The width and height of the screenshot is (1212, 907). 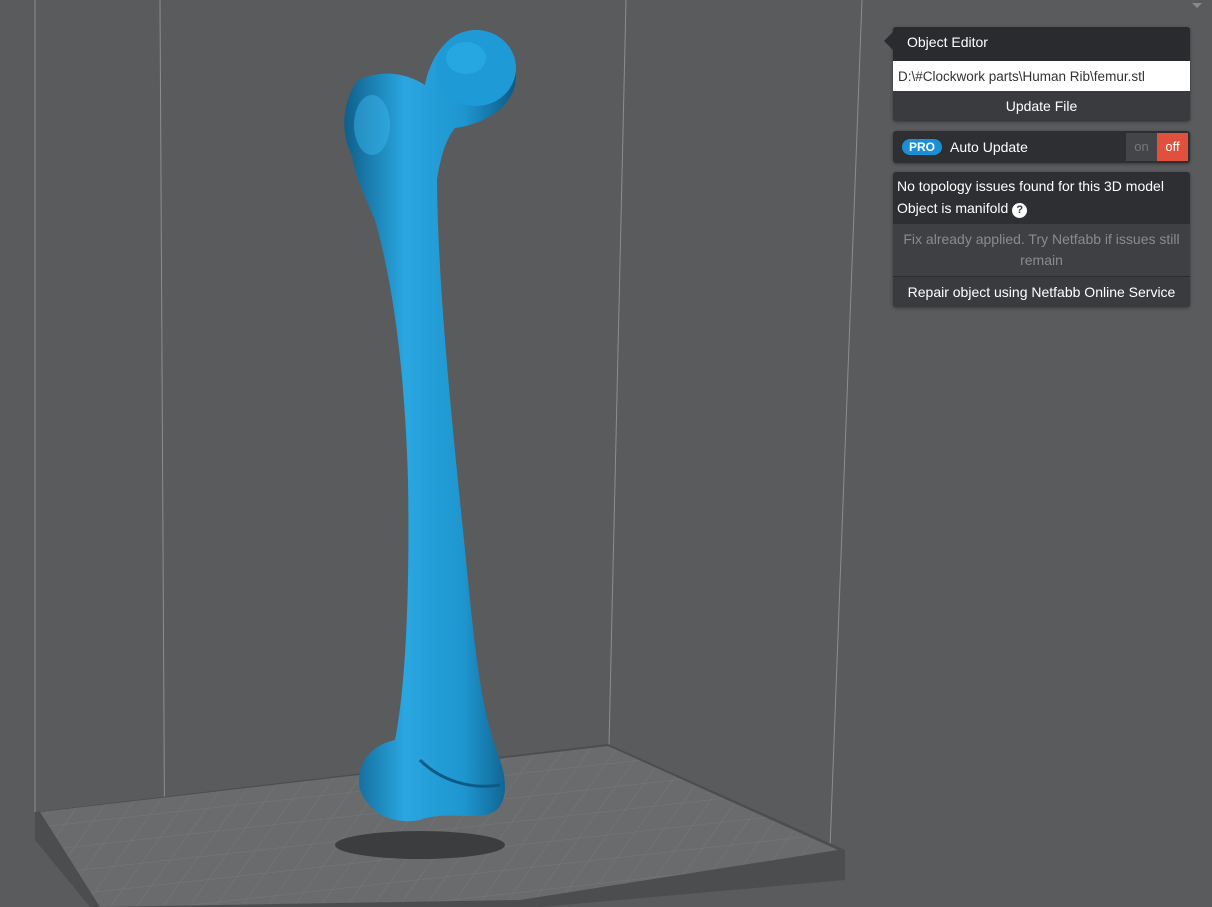 I want to click on femur-model, so click(x=430, y=426).